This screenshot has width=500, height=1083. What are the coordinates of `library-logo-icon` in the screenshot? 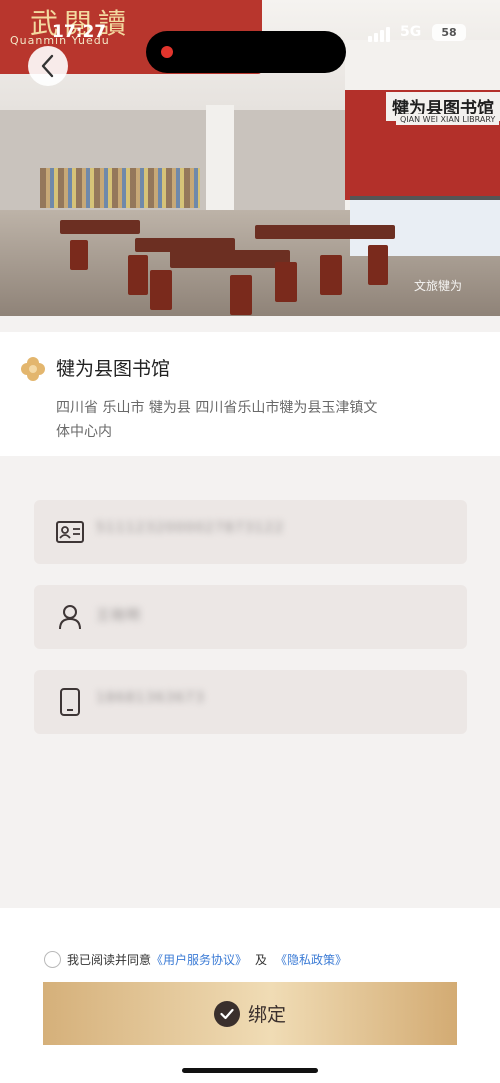 It's located at (33, 369).